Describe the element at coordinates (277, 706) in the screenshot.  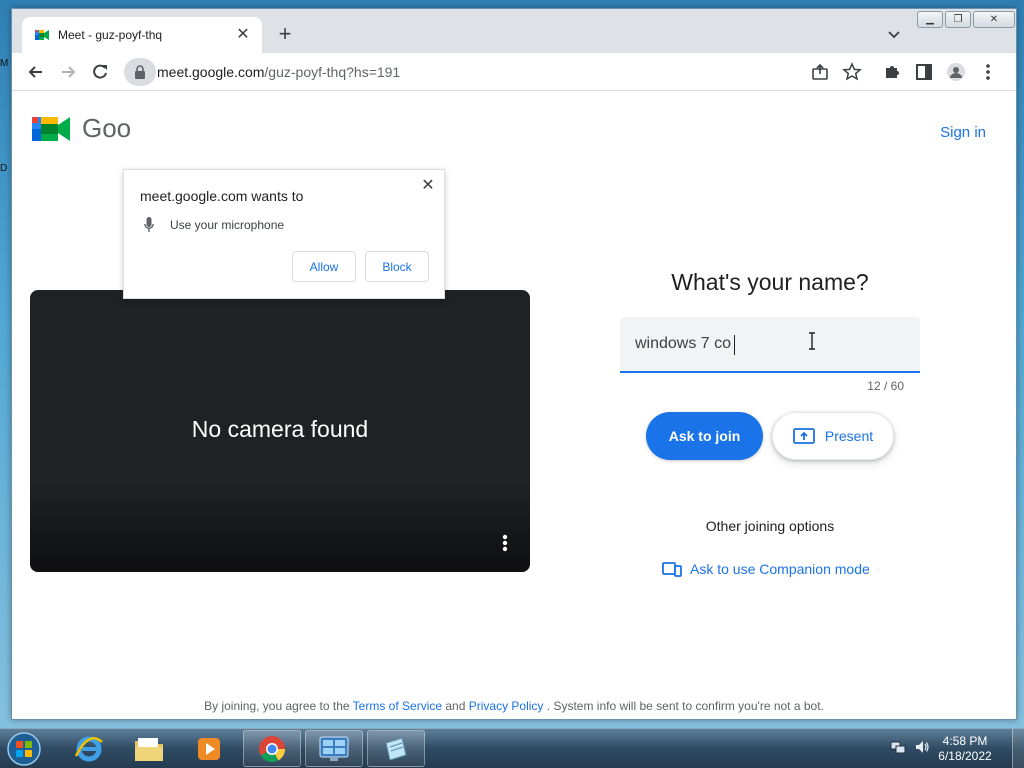
I see `footer-prefix: By joining, you agree to the` at that location.